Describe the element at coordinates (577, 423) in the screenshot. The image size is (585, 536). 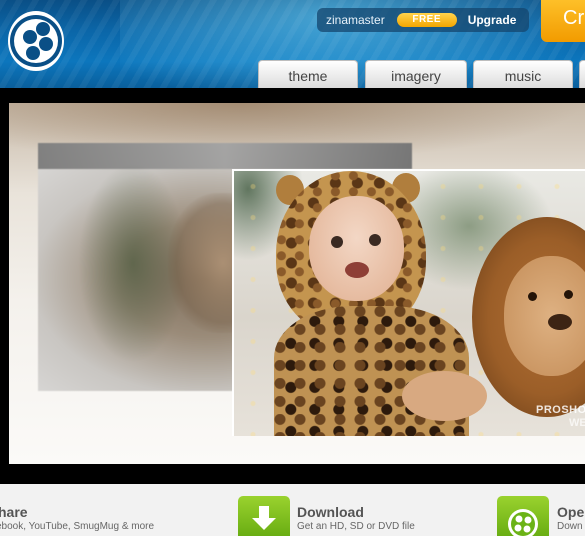
I see `watermark-line-2: WE` at that location.